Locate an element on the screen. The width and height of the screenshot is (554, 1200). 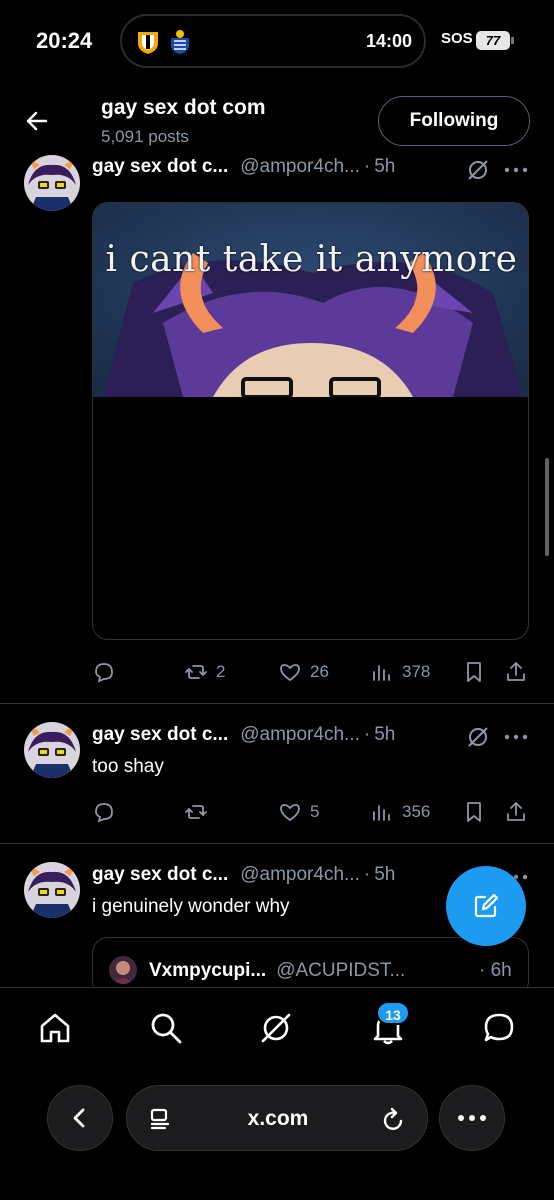
views-count: 356 is located at coordinates (416, 811).